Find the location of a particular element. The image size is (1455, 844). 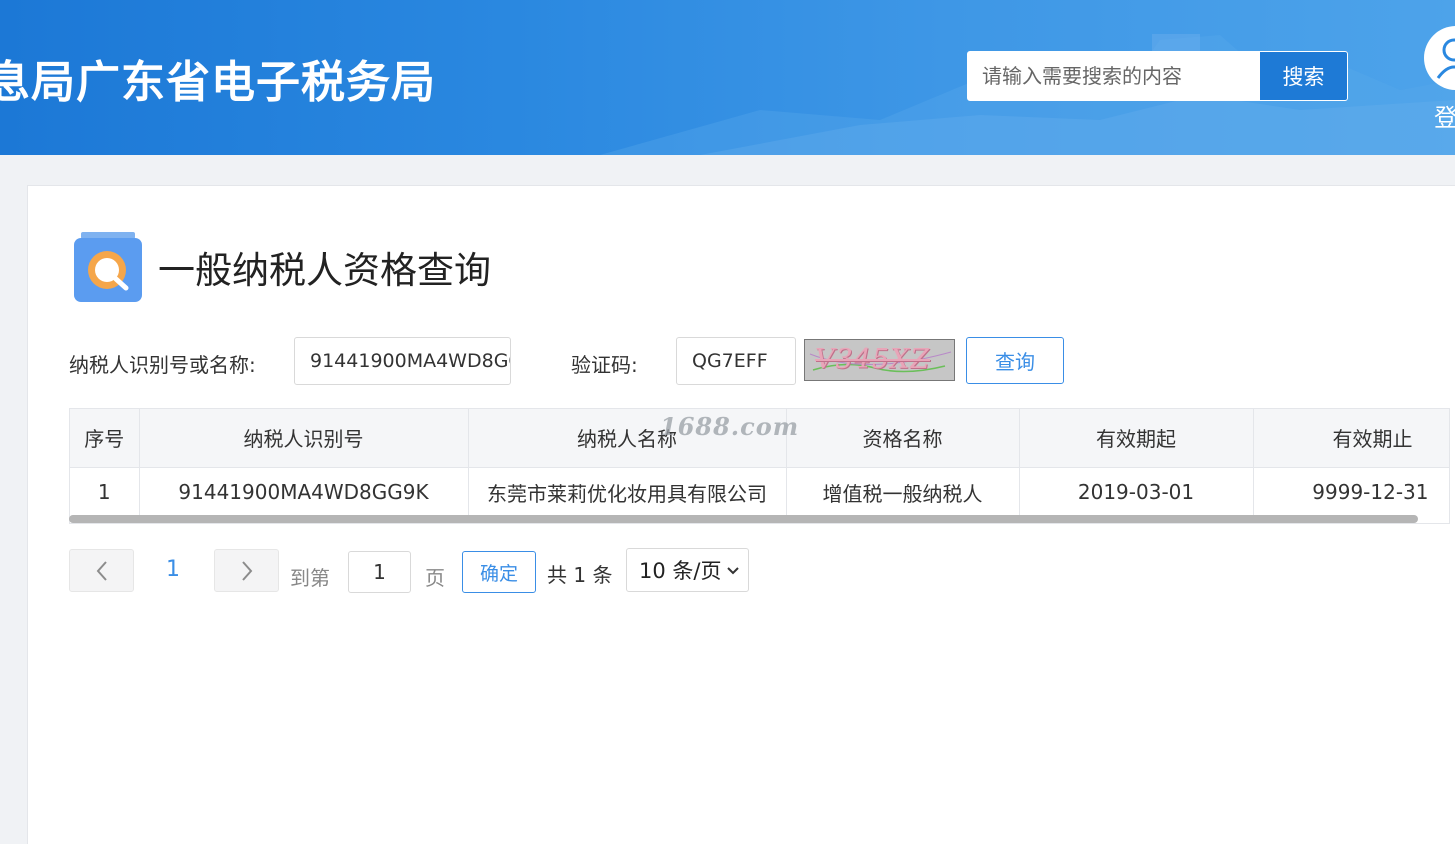

captcha-label: 验证码: is located at coordinates (604, 365).